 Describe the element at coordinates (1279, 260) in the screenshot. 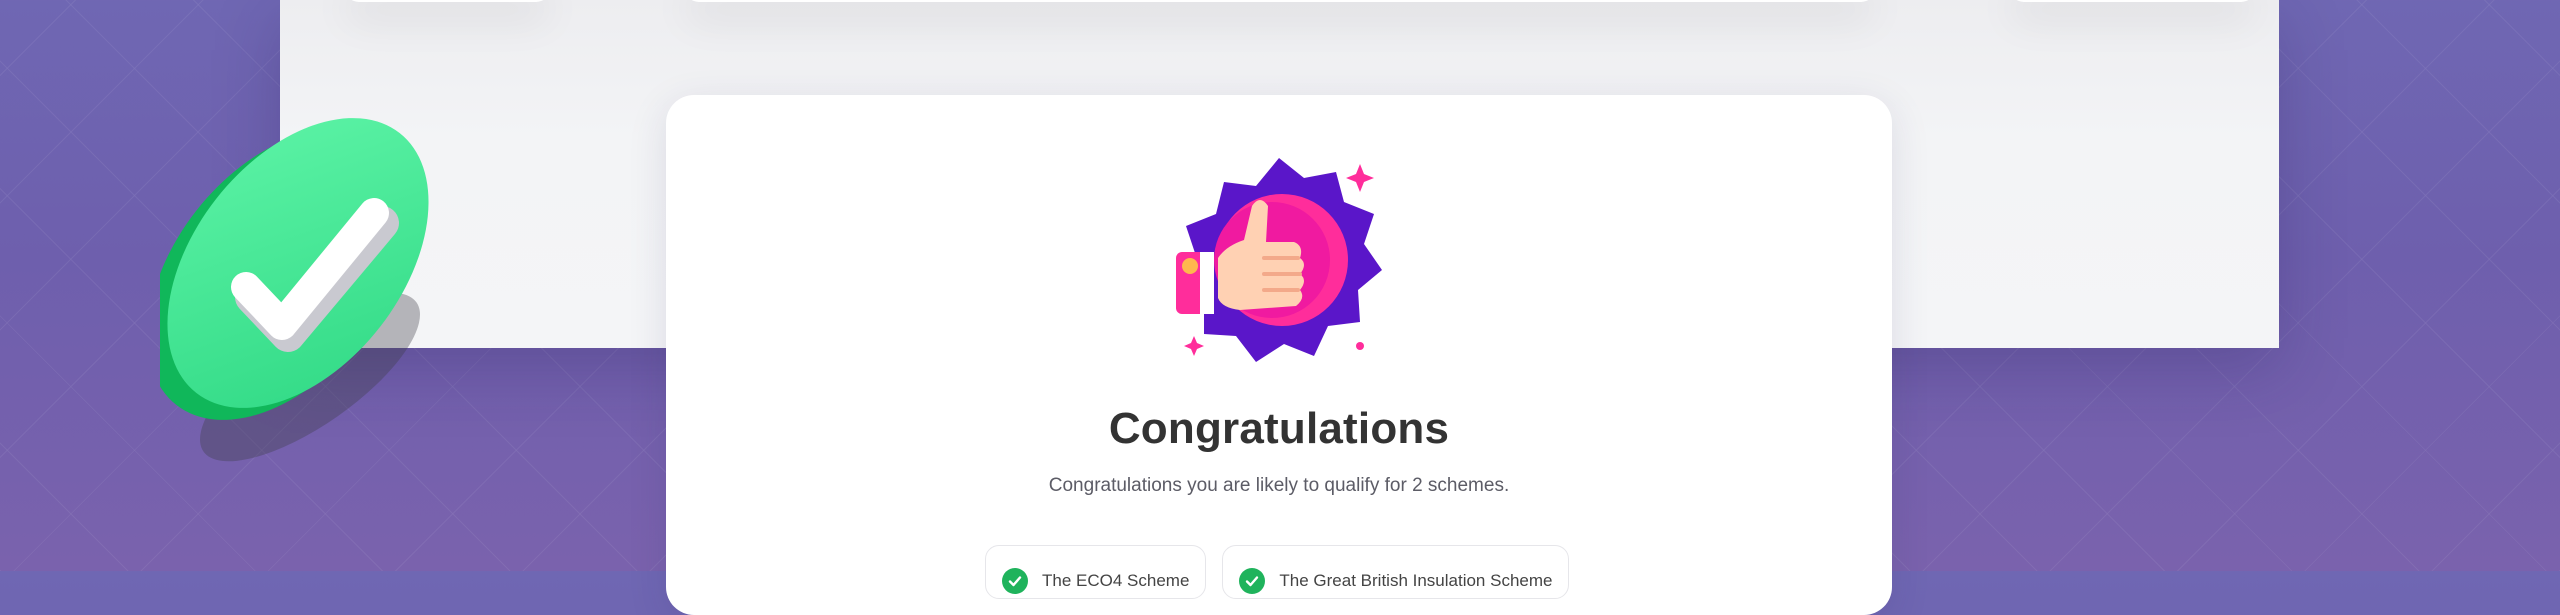

I see `thumbs-up-badge-icon` at that location.